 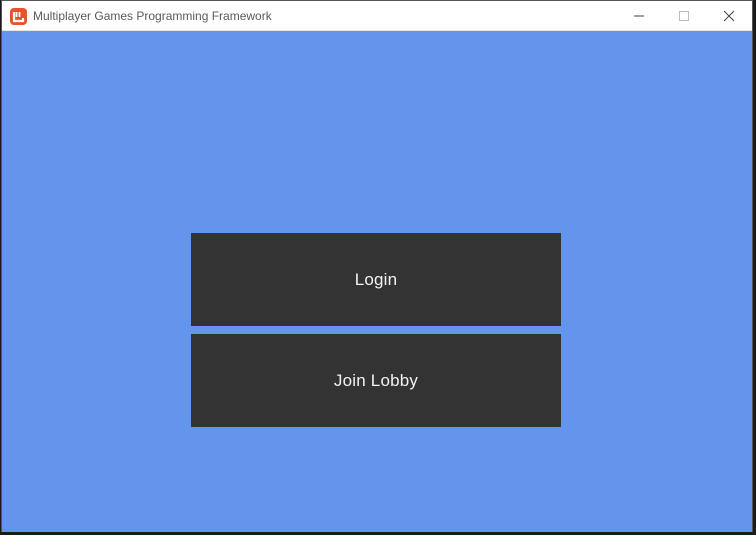 I want to click on close-icon, so click(x=728, y=16).